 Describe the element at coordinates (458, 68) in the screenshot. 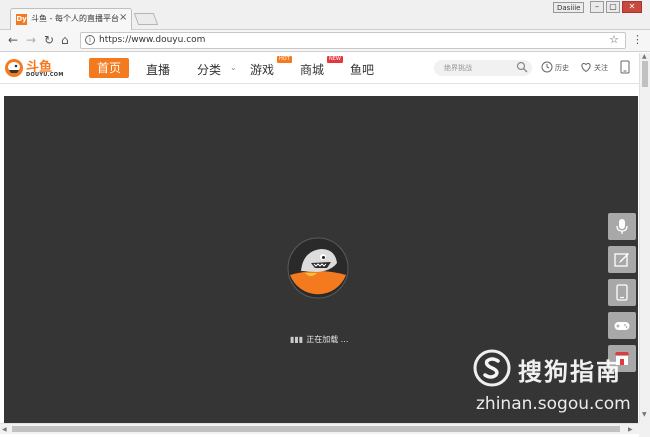

I see `search-placeholder: 绝界挑战` at that location.